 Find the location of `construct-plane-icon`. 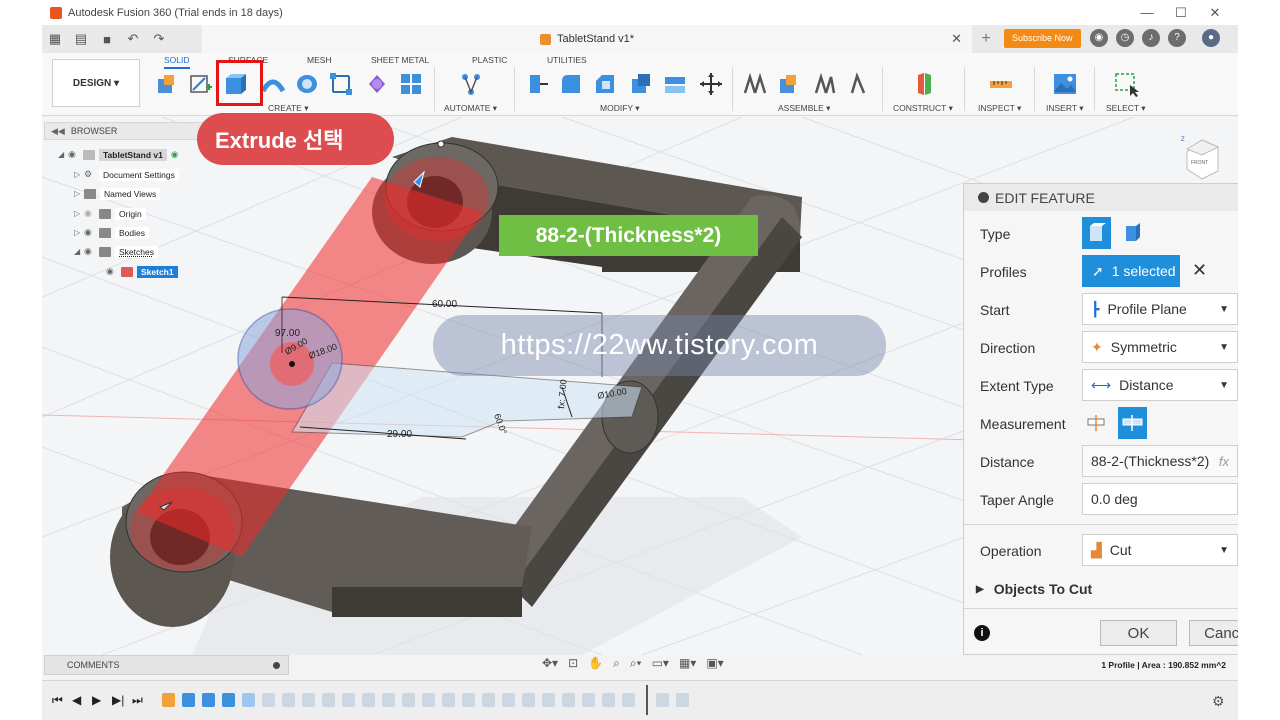

construct-plane-icon is located at coordinates (925, 84).